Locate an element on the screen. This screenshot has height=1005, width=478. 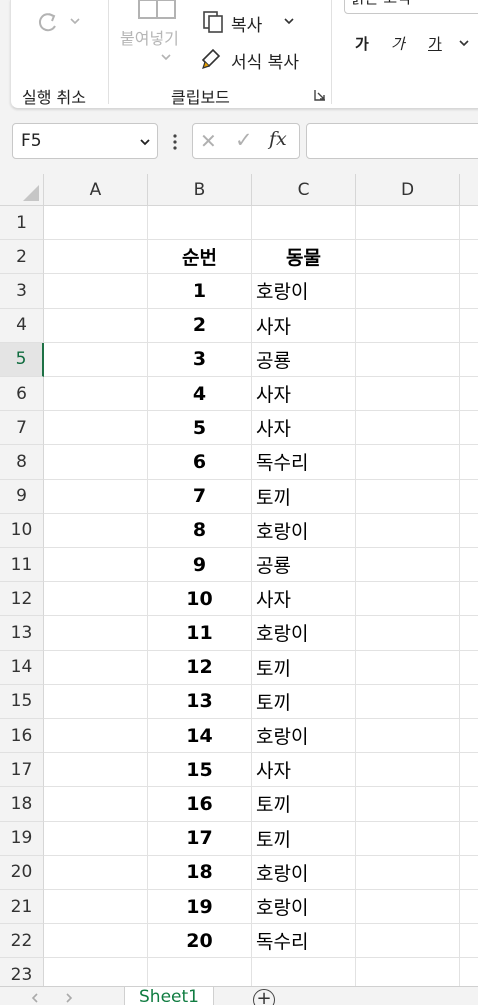
cell-a5 is located at coordinates (96, 359).